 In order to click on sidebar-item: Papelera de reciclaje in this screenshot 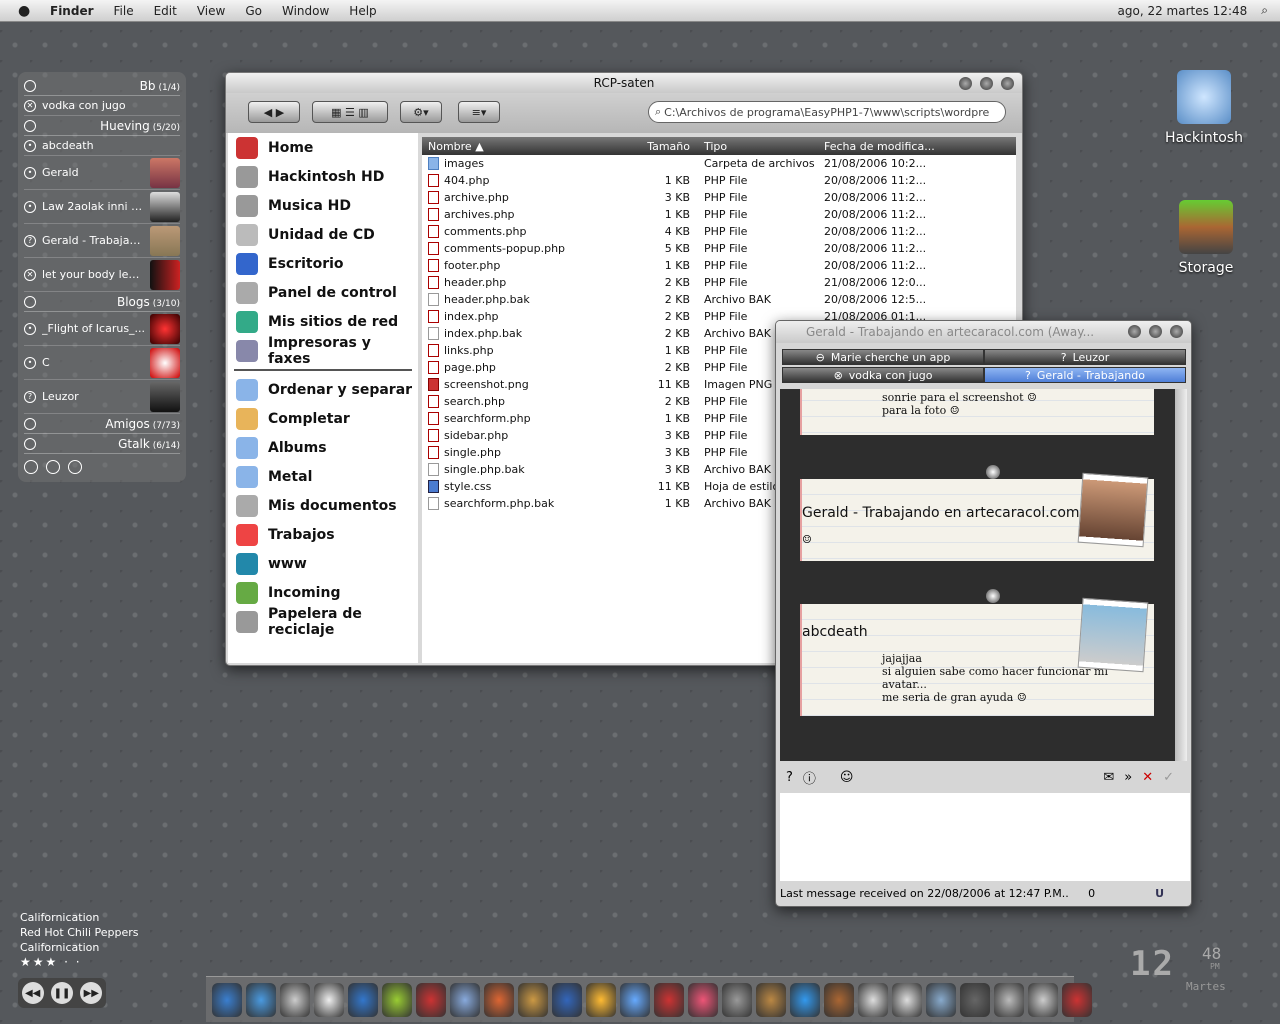, I will do `click(323, 622)`.